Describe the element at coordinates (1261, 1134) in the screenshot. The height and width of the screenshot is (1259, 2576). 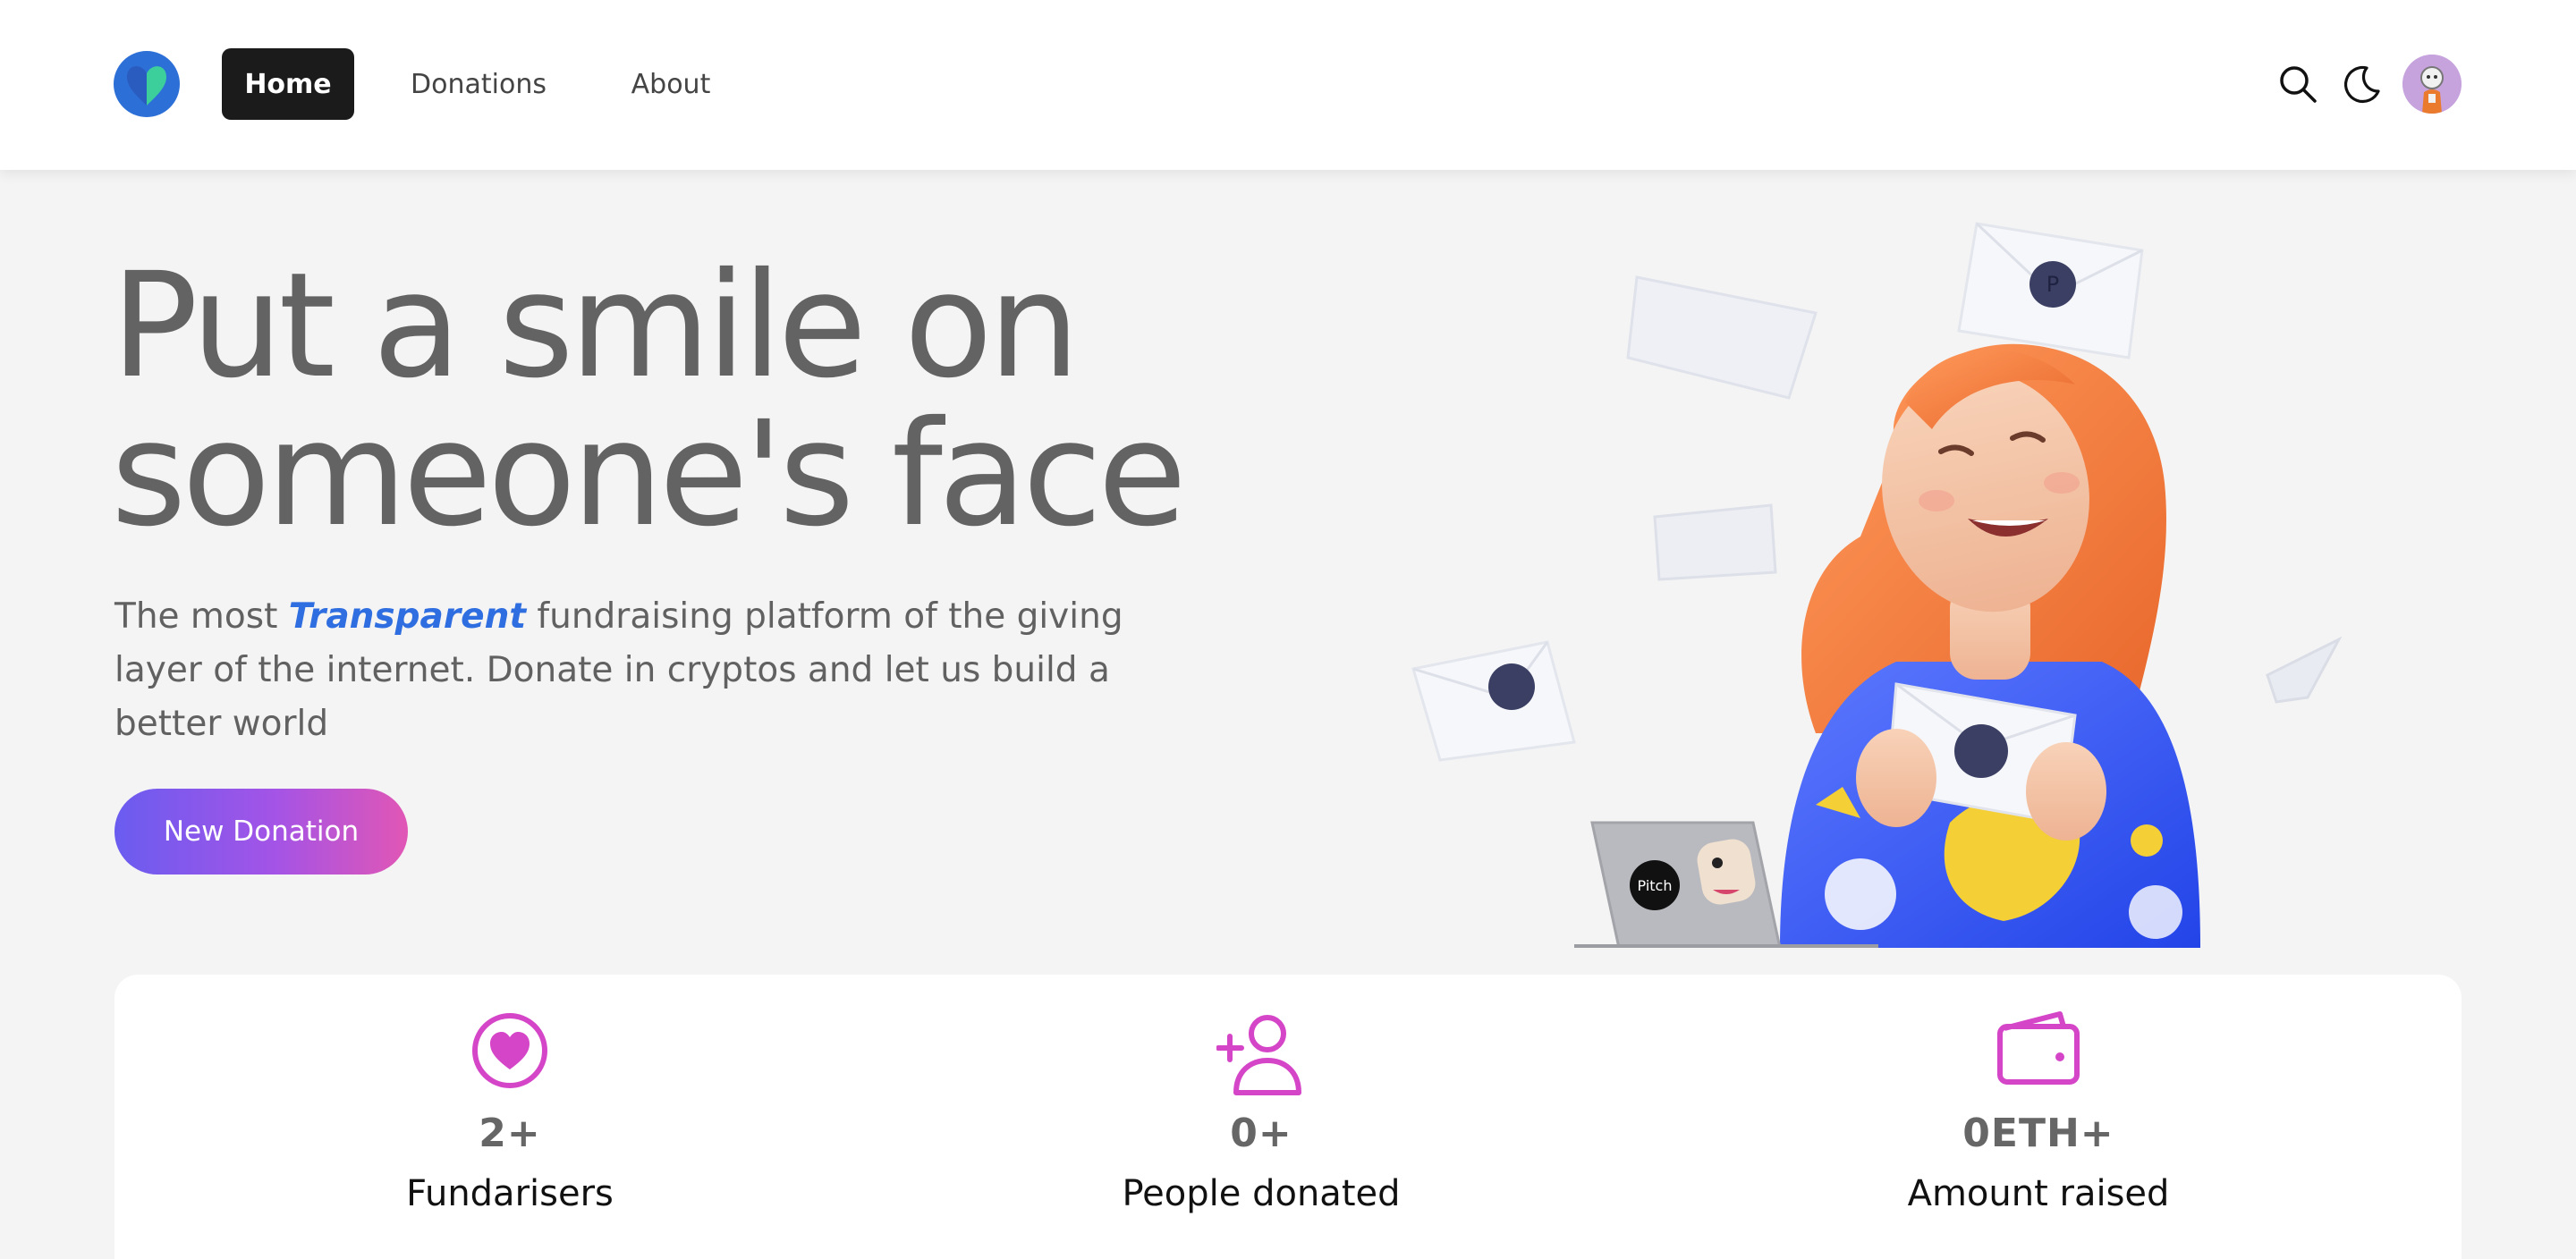
I see `stat-value: 0+` at that location.